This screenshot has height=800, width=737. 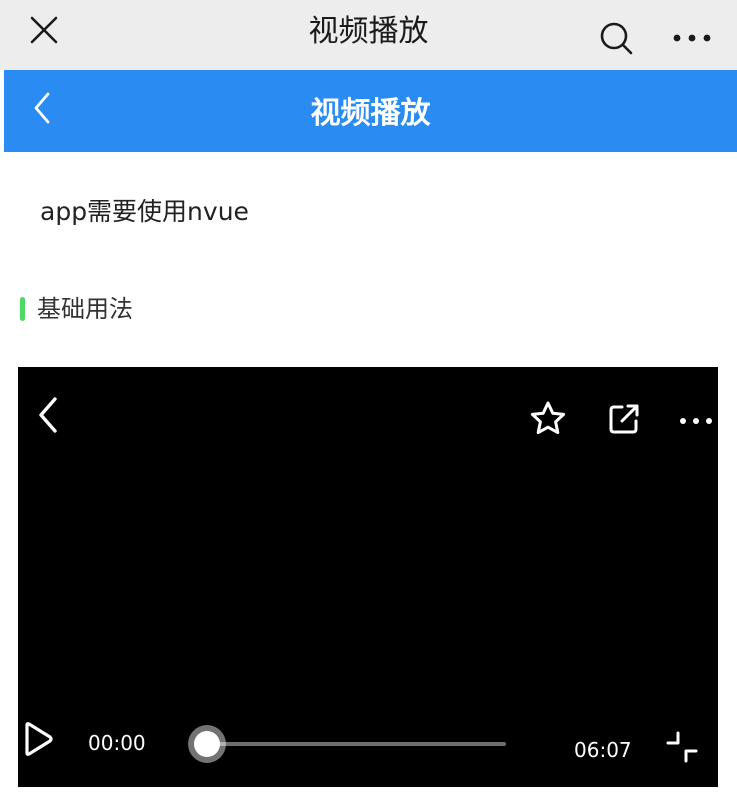 I want to click on nav-header: 视频播放, so click(x=370, y=111).